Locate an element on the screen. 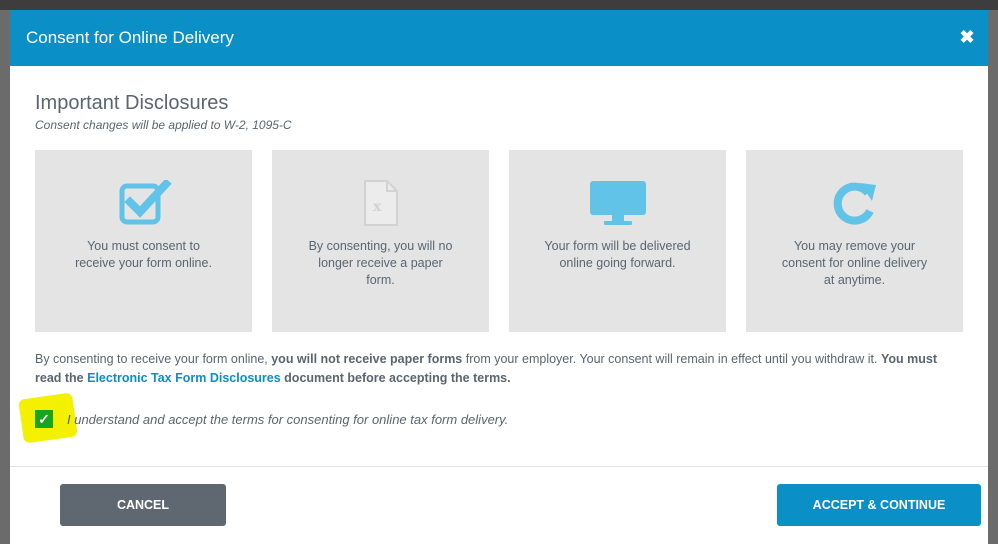 The image size is (998, 544). backdrop-right is located at coordinates (993, 277).